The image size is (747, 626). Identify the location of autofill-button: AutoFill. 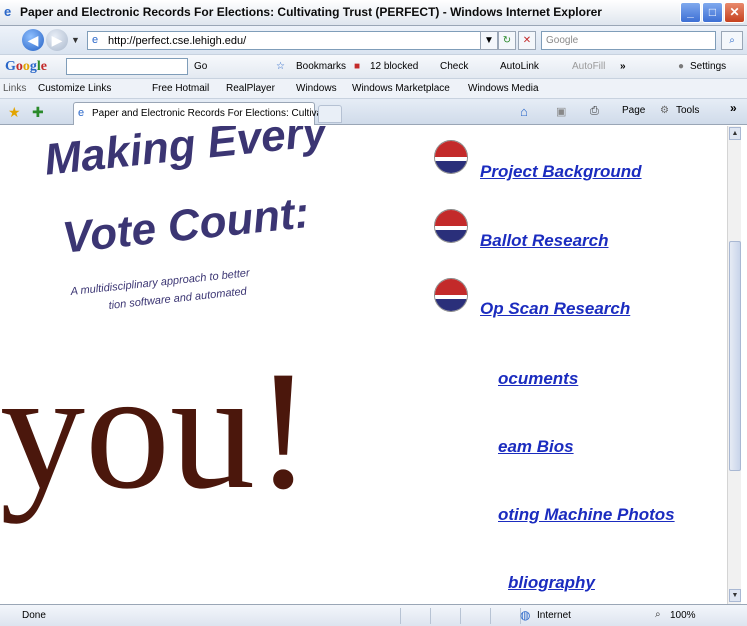
(588, 66).